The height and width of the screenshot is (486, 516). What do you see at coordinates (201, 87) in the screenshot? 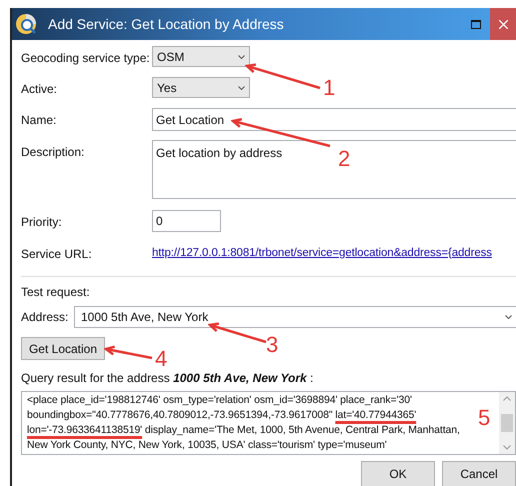
I see `dropdown: Yes` at bounding box center [201, 87].